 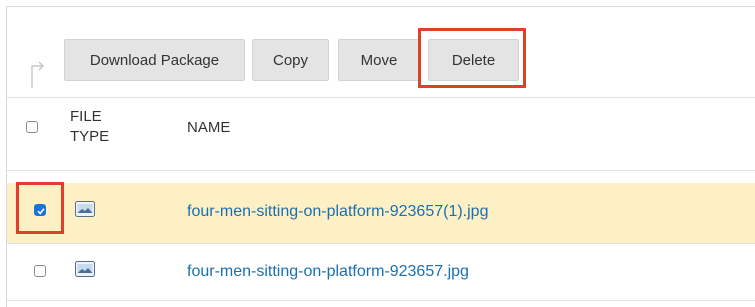 I want to click on copy-button: Copy, so click(x=290, y=60).